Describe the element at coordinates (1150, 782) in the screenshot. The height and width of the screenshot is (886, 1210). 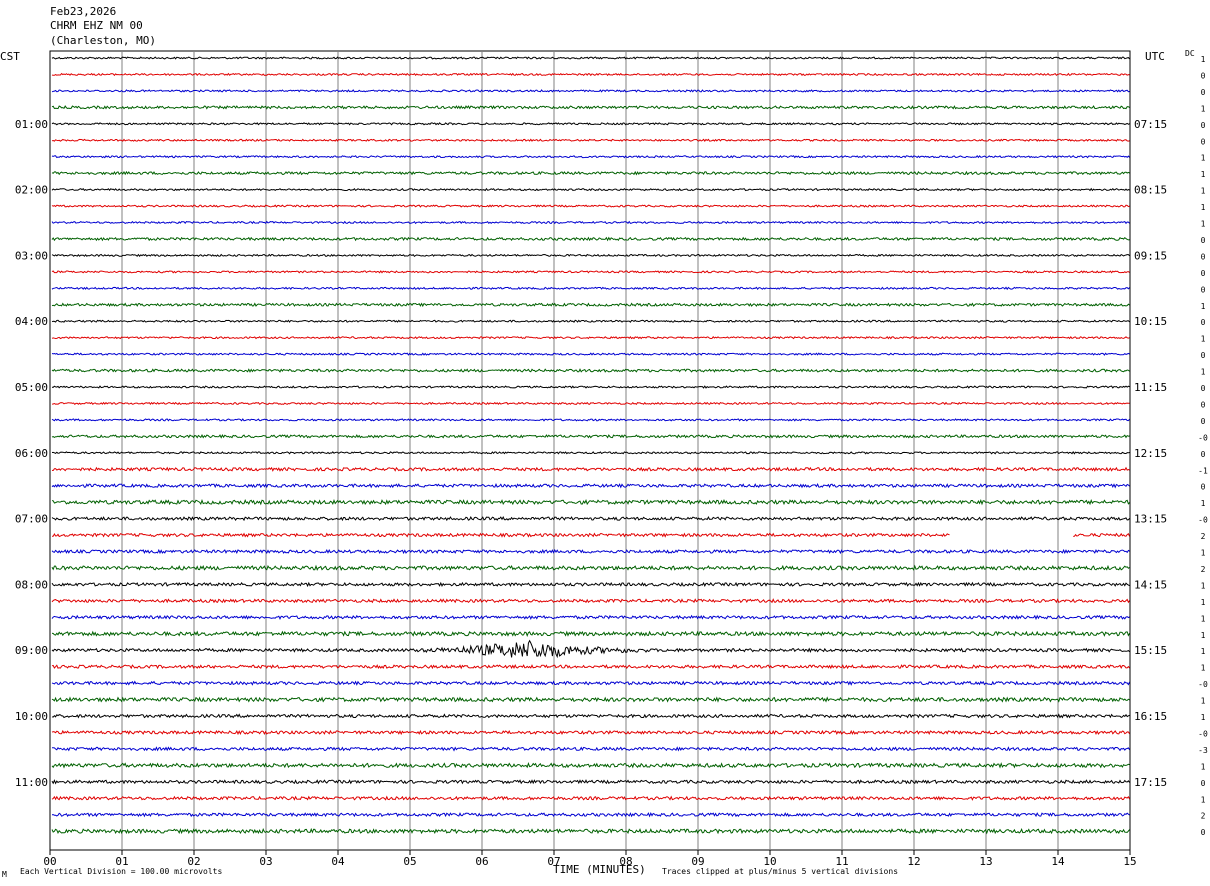
I see `utc-hour-label: 17:15` at that location.